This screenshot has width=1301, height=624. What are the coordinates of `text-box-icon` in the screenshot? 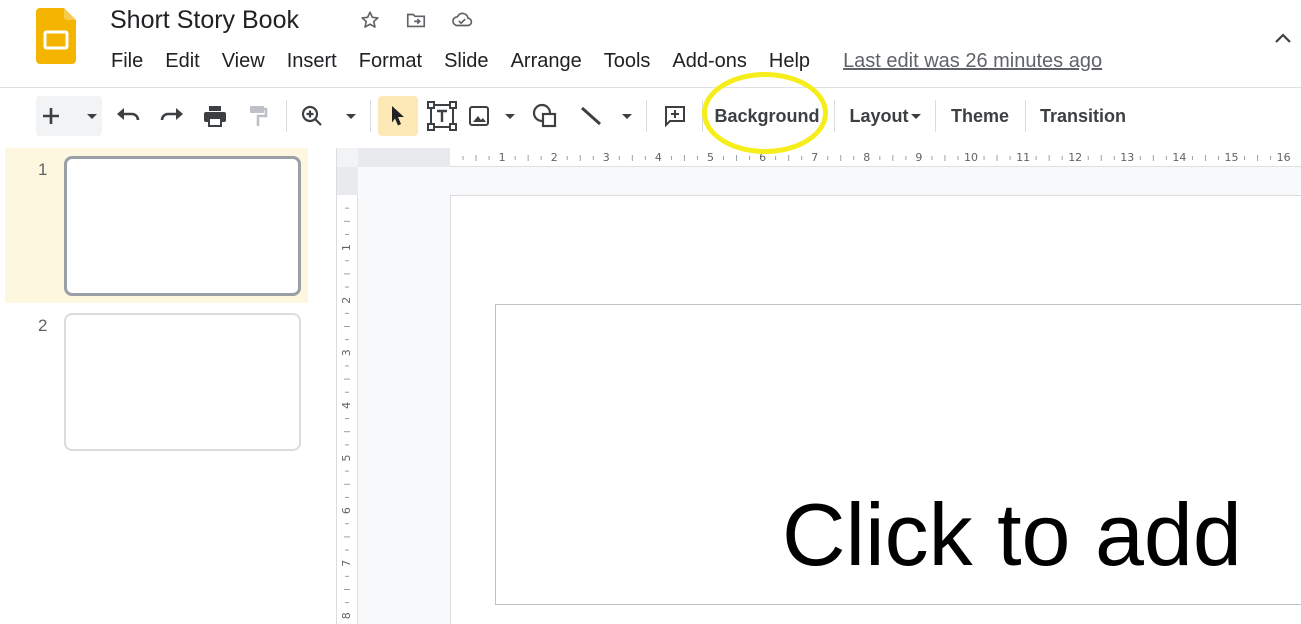 It's located at (442, 116).